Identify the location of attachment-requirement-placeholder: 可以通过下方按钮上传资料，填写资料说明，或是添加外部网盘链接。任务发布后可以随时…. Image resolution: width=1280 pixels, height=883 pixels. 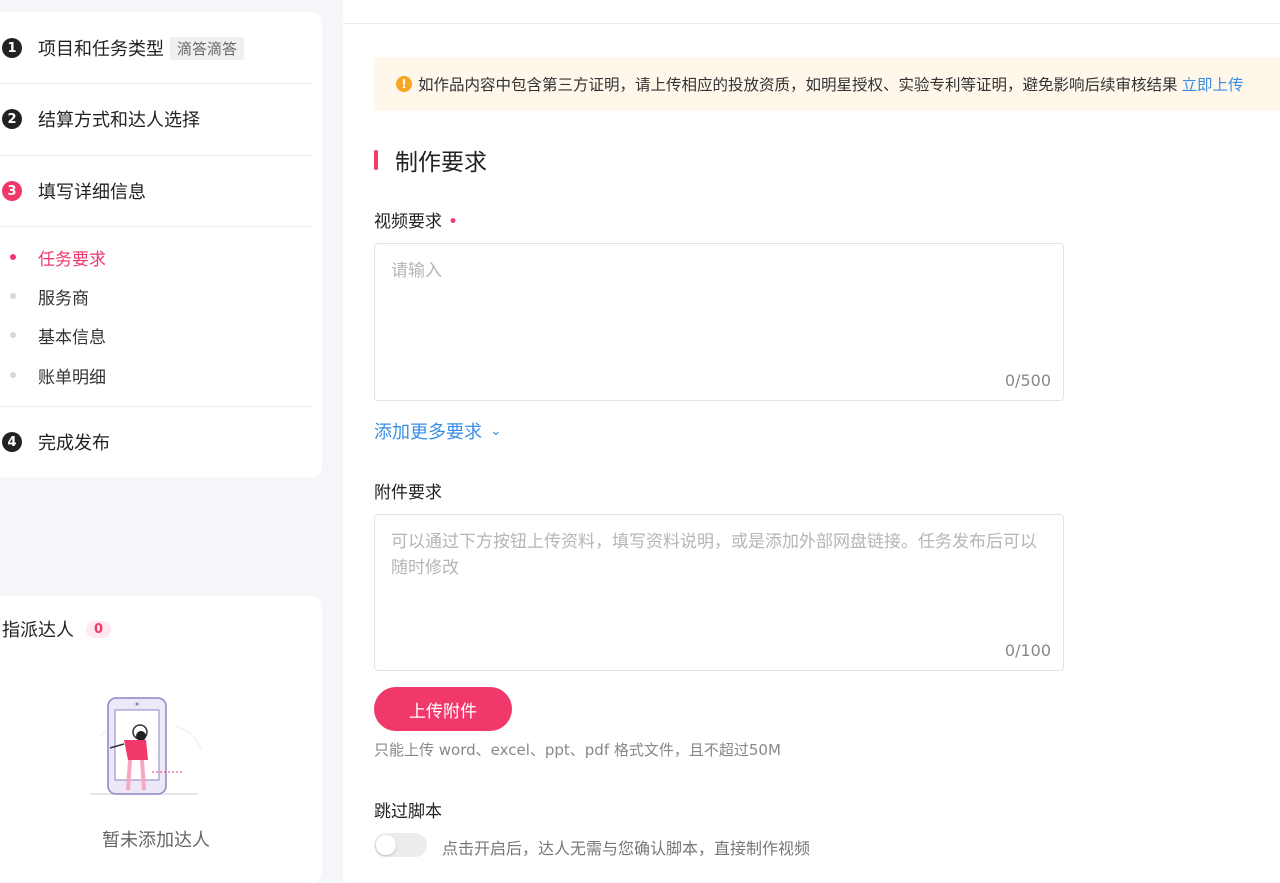
(714, 555).